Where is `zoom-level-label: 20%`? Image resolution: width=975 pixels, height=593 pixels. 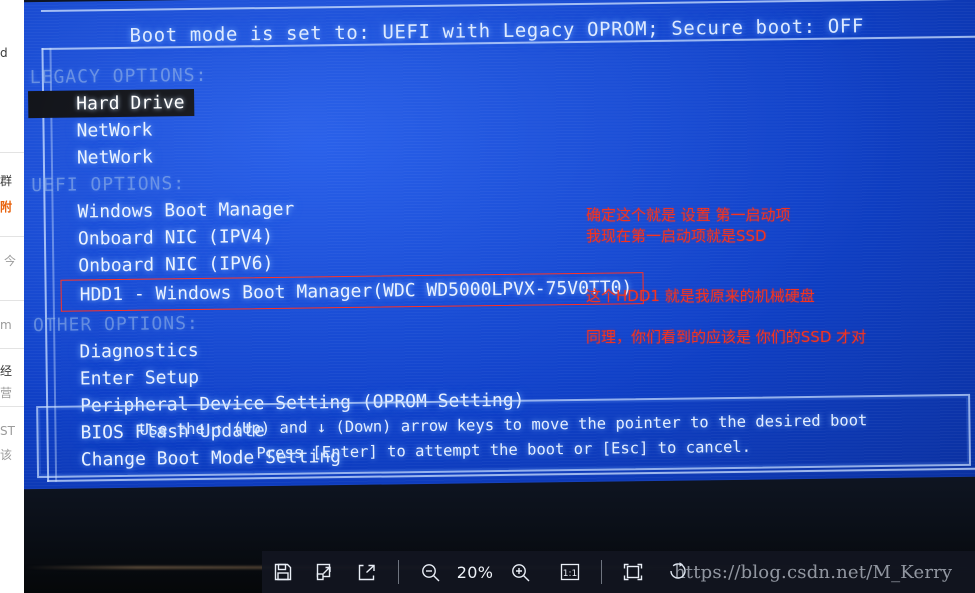 zoom-level-label: 20% is located at coordinates (475, 572).